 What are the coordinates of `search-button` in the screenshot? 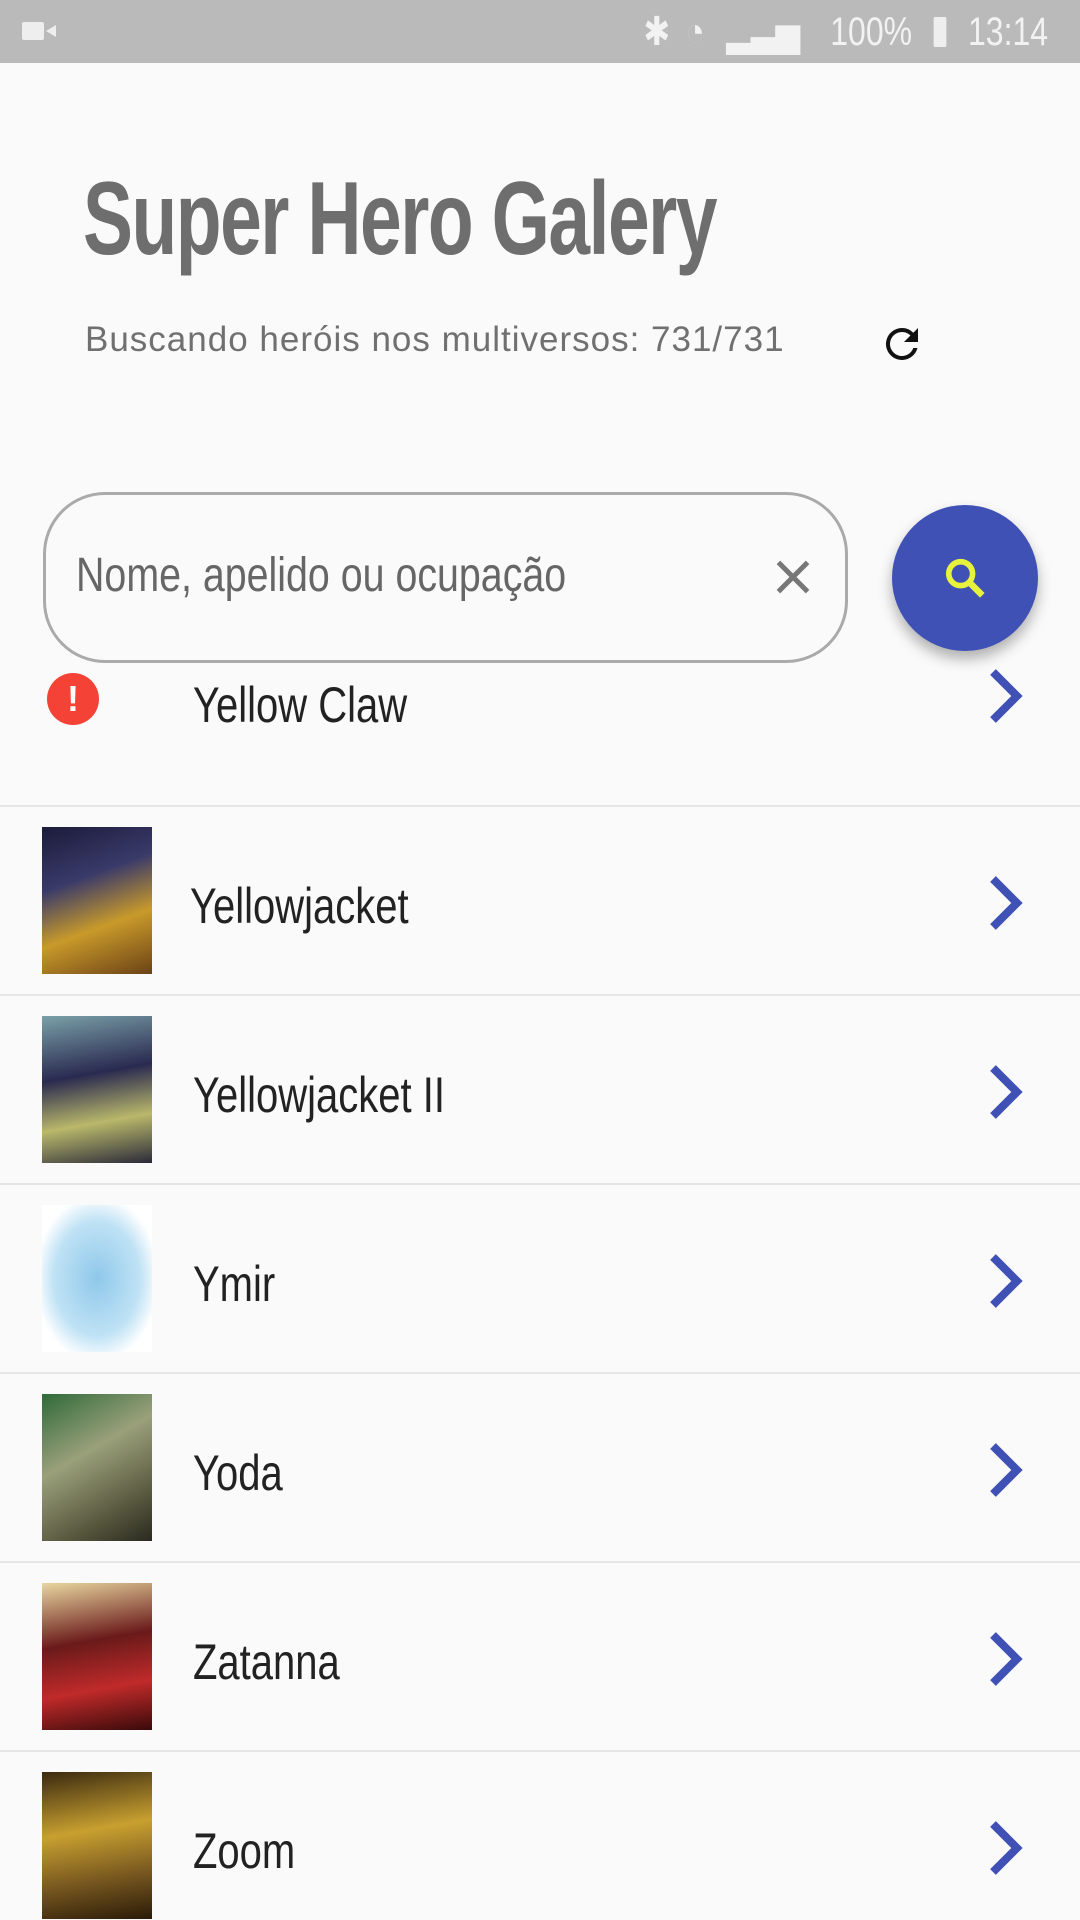 It's located at (965, 578).